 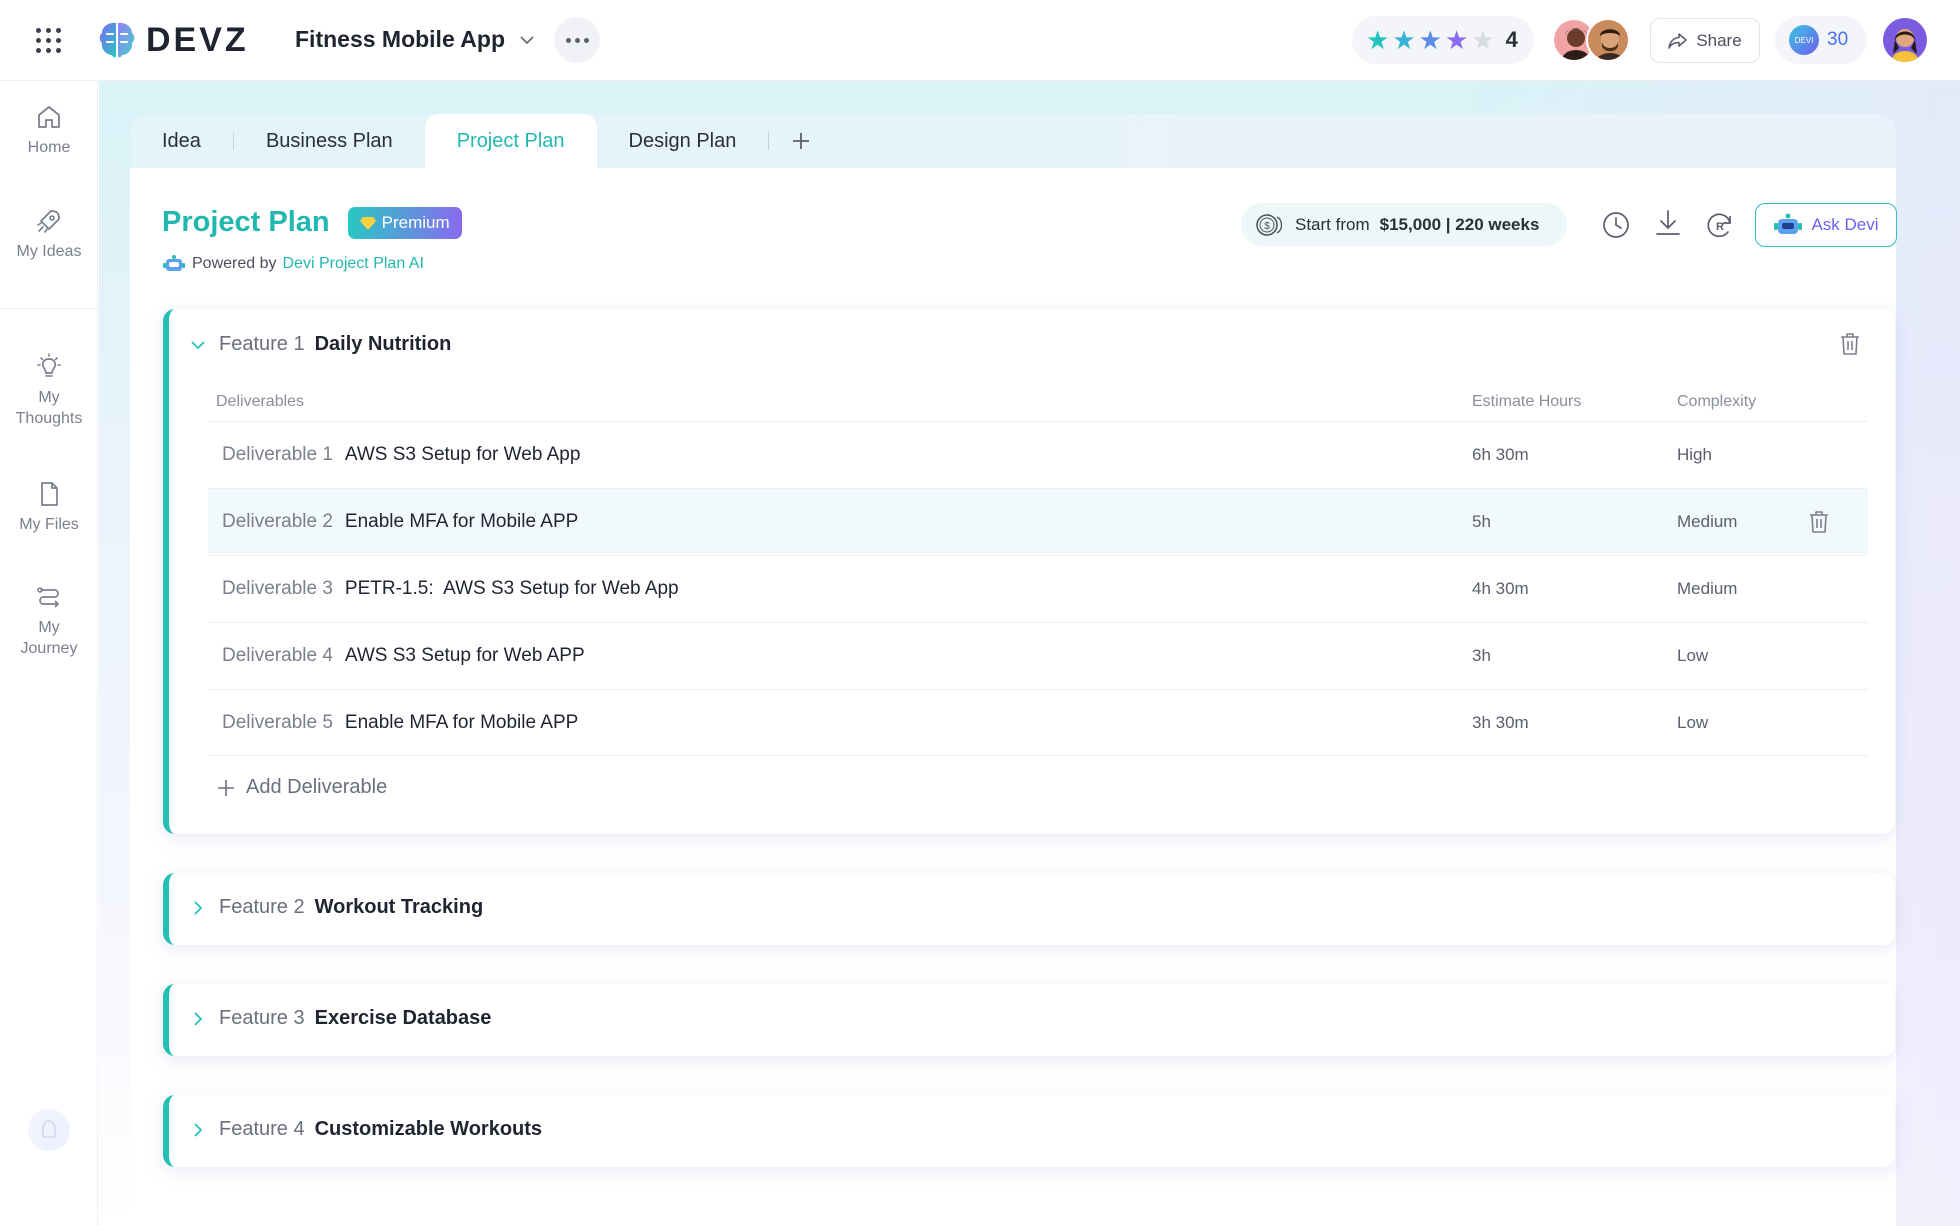 What do you see at coordinates (1527, 401) in the screenshot?
I see `column-estimate-hours: Estimate Hours` at bounding box center [1527, 401].